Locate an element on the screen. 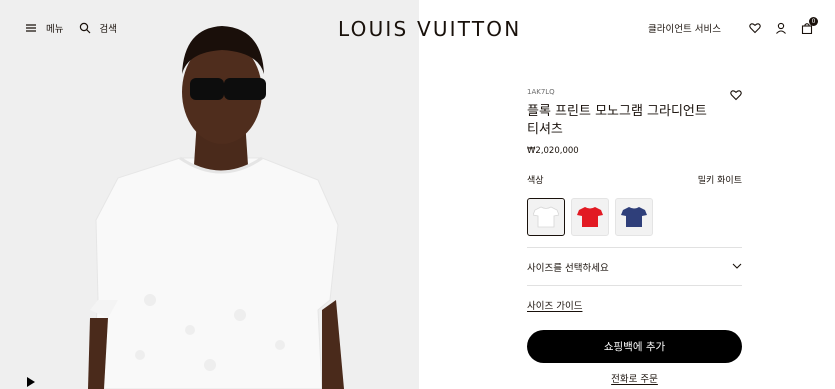 The height and width of the screenshot is (389, 835). search-icon is located at coordinates (85, 28).